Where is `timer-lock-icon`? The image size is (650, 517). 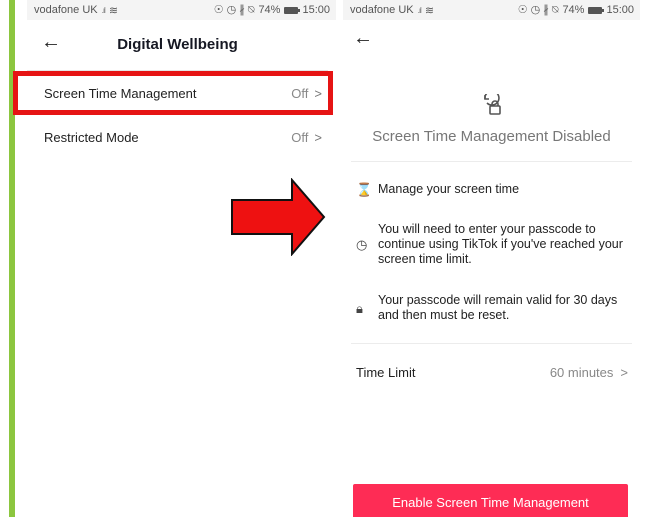 timer-lock-icon is located at coordinates (491, 104).